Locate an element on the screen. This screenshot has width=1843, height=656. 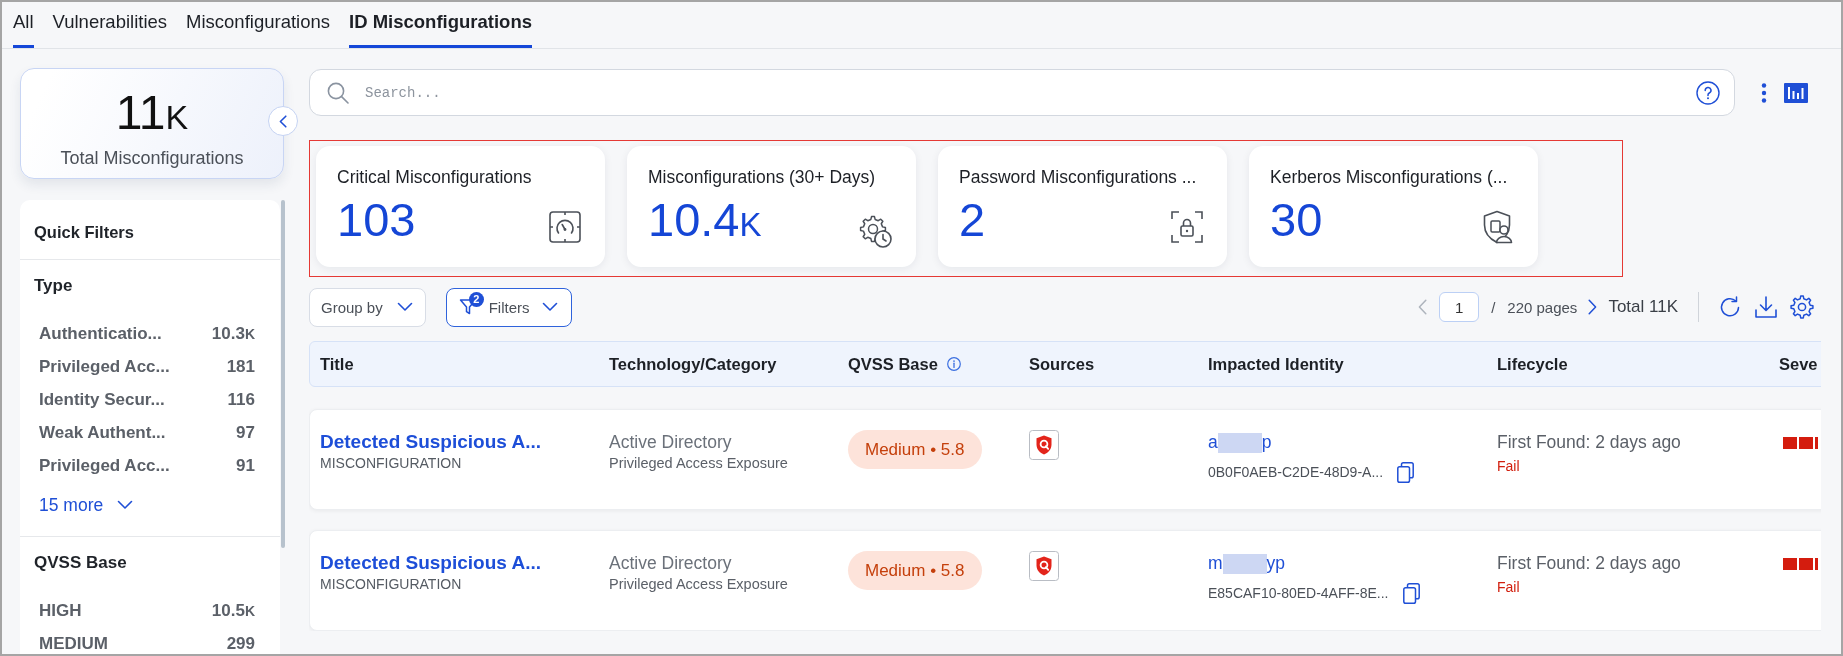
tab: All is located at coordinates (23, 25).